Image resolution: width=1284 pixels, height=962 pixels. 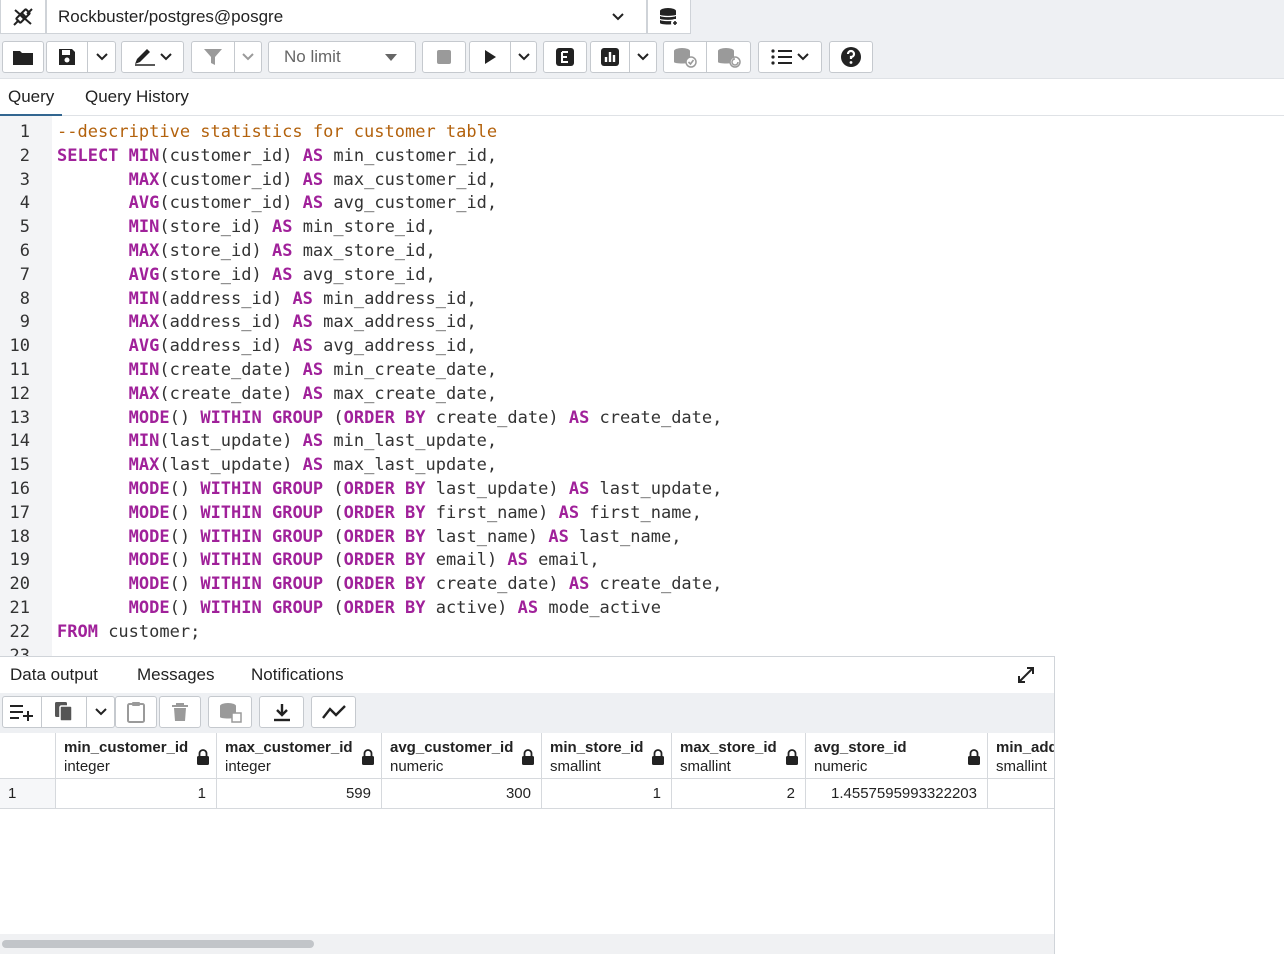 I want to click on column-header: min_customer_id integer, so click(x=136, y=756).